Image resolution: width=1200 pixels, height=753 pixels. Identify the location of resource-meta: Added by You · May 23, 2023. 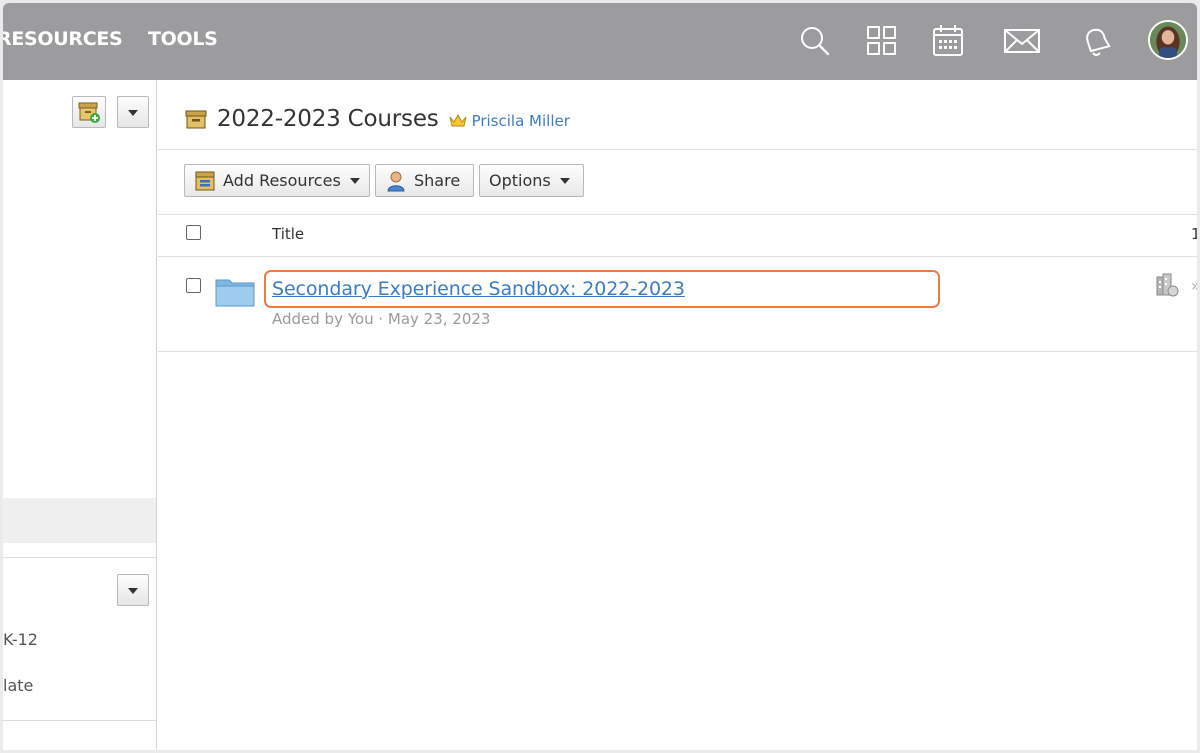
(381, 319).